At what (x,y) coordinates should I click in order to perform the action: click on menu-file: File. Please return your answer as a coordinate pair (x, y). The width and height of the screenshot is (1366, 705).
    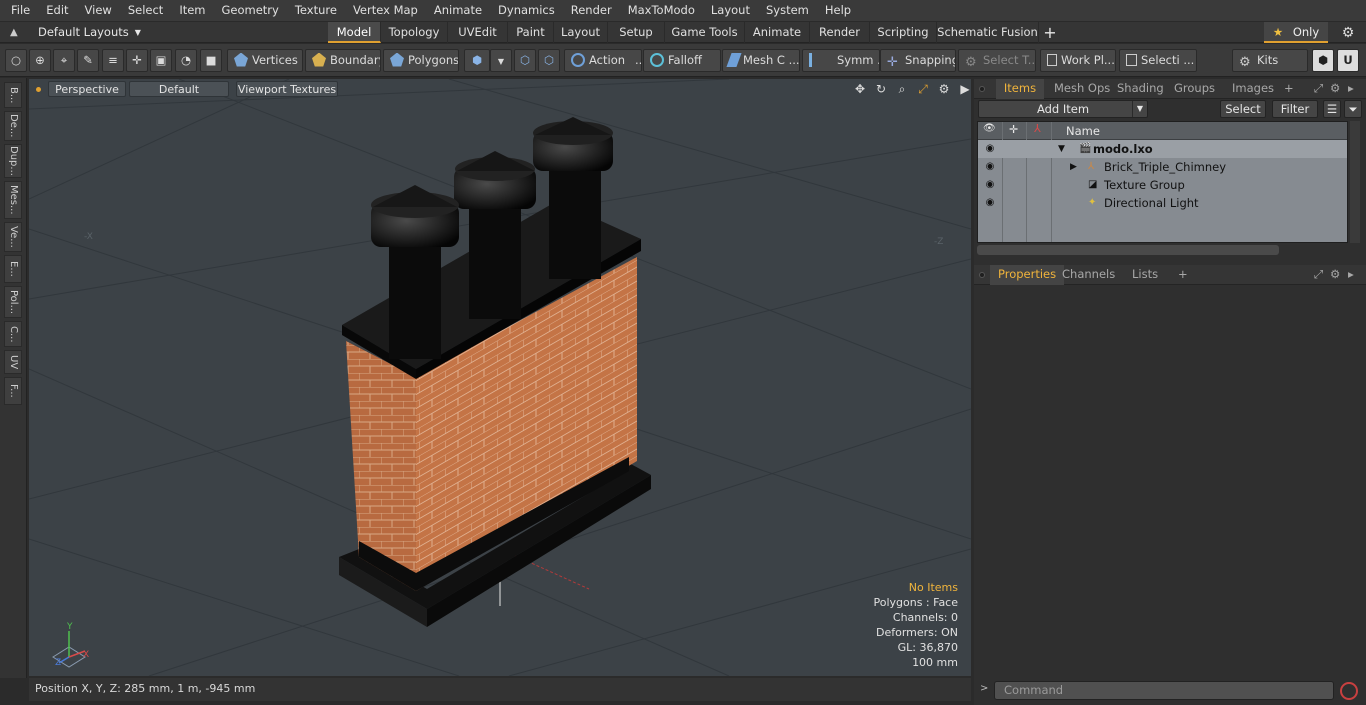
    Looking at the image, I should click on (19, 10).